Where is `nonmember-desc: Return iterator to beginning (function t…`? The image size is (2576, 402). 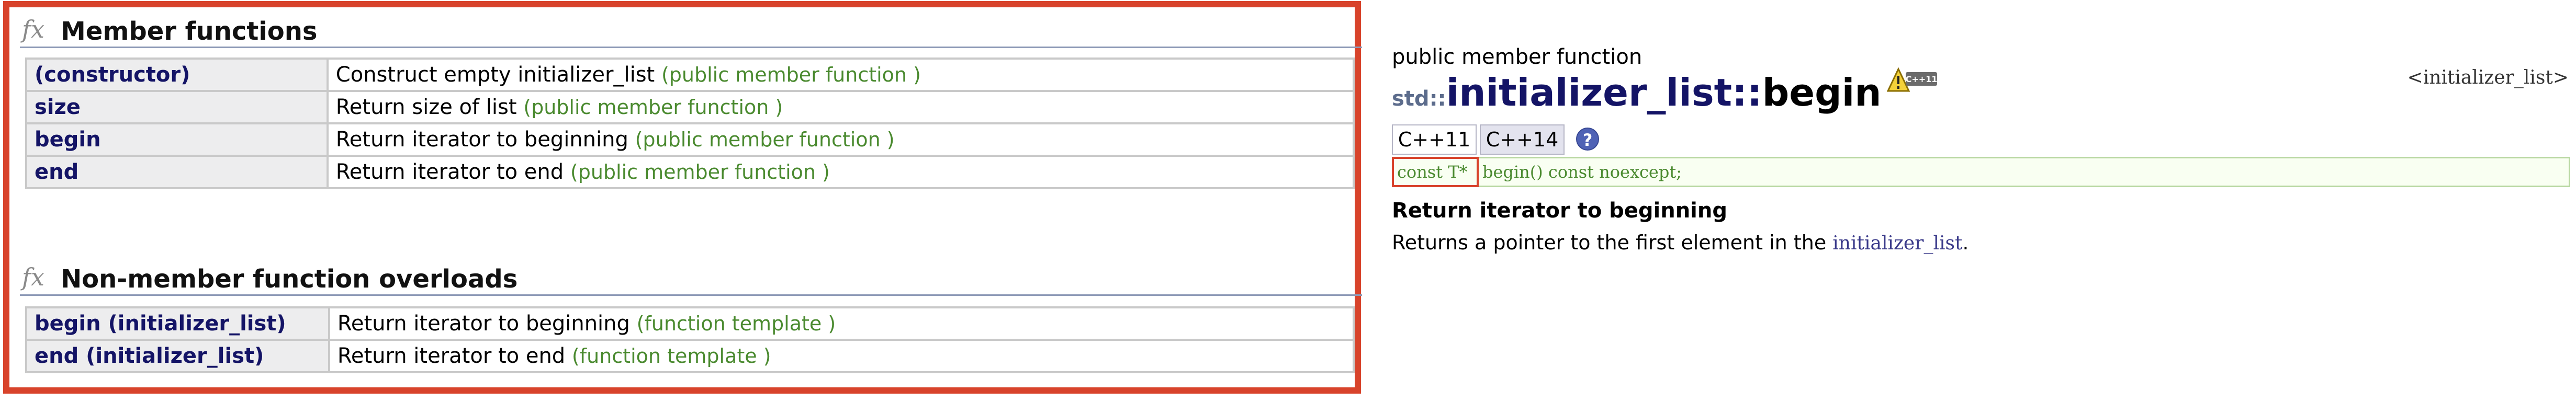
nonmember-desc: Return iterator to beginning (function t… is located at coordinates (842, 323).